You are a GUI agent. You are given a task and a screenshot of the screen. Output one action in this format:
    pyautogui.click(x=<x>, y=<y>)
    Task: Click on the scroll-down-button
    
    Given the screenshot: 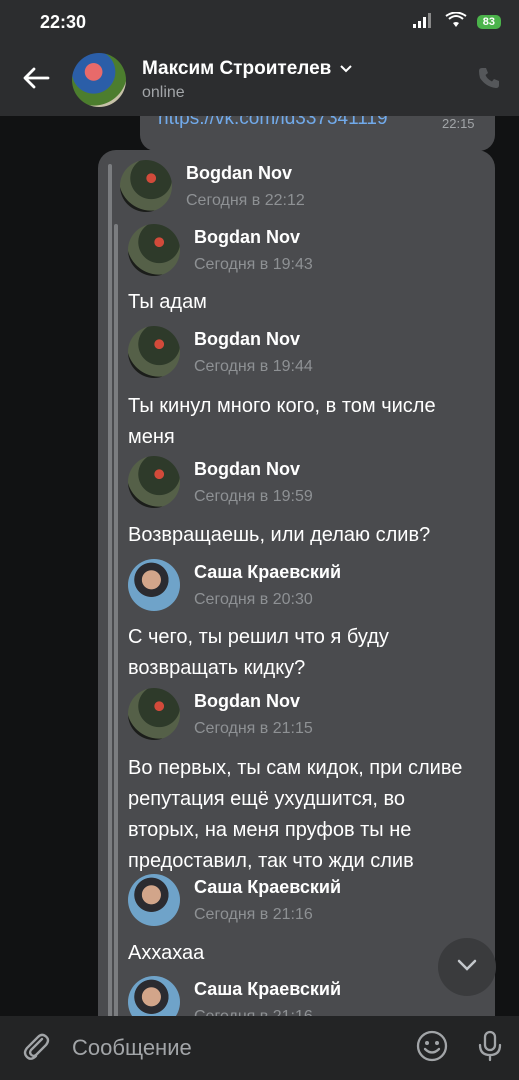 What is the action you would take?
    pyautogui.click(x=467, y=967)
    